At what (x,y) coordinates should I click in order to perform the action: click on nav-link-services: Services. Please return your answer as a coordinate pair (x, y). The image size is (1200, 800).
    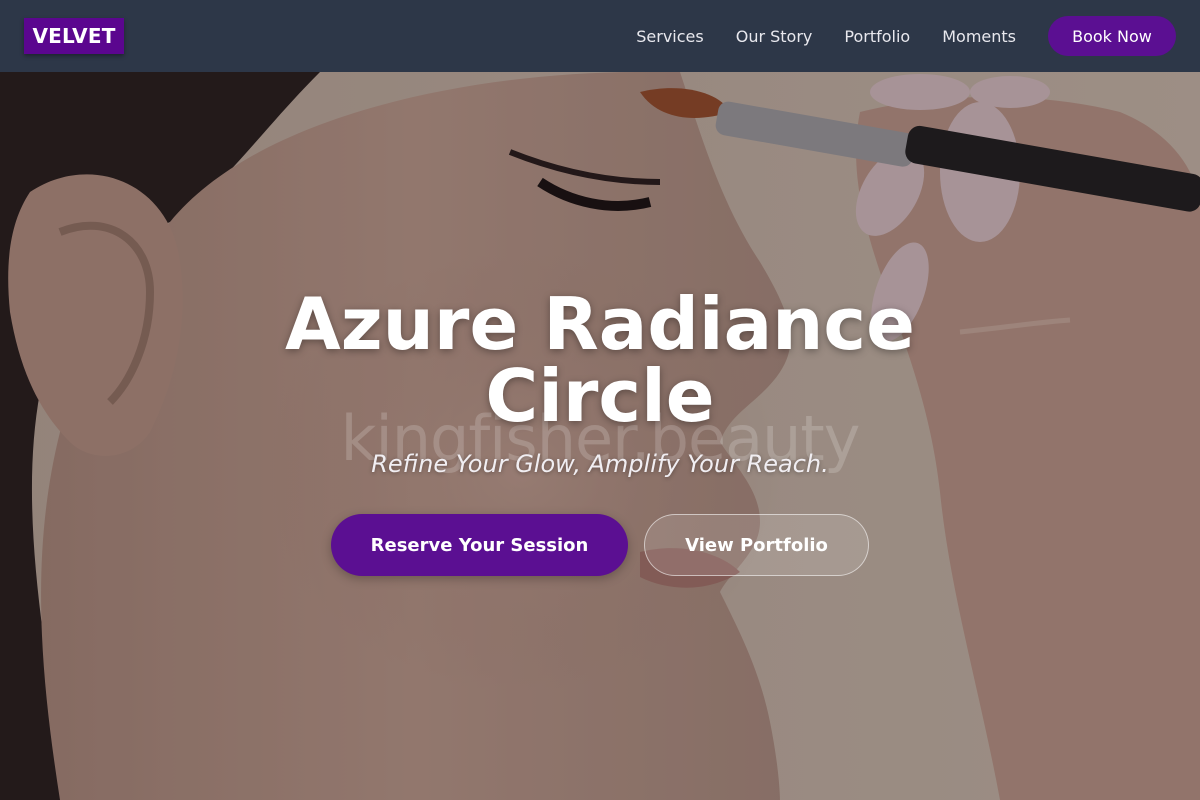
    Looking at the image, I should click on (669, 36).